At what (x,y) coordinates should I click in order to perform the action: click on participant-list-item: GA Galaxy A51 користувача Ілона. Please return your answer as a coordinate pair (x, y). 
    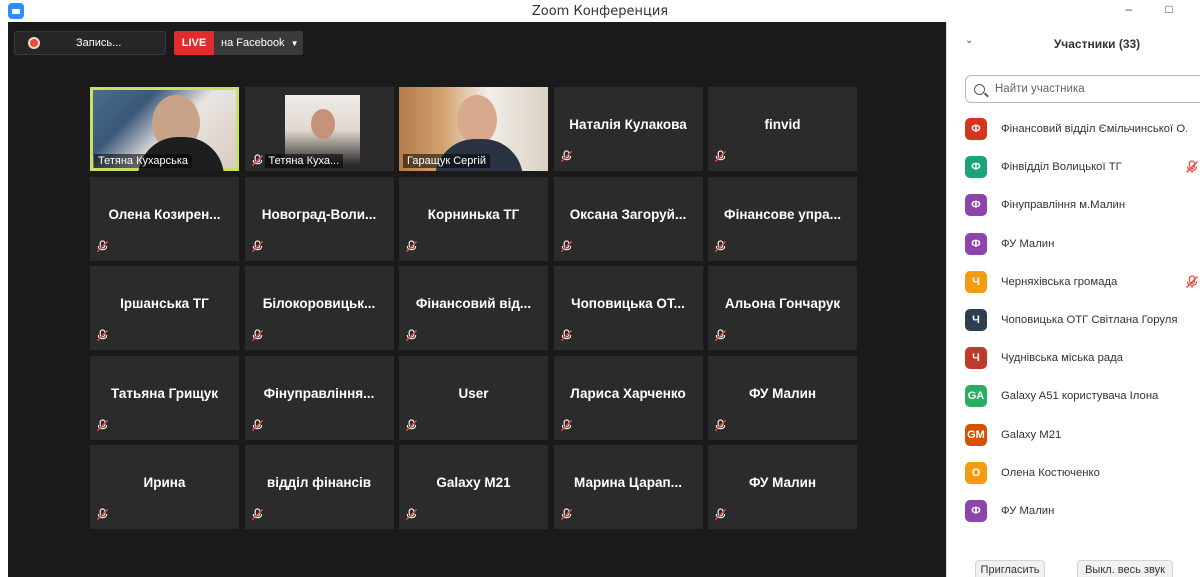
    Looking at the image, I should click on (1073, 396).